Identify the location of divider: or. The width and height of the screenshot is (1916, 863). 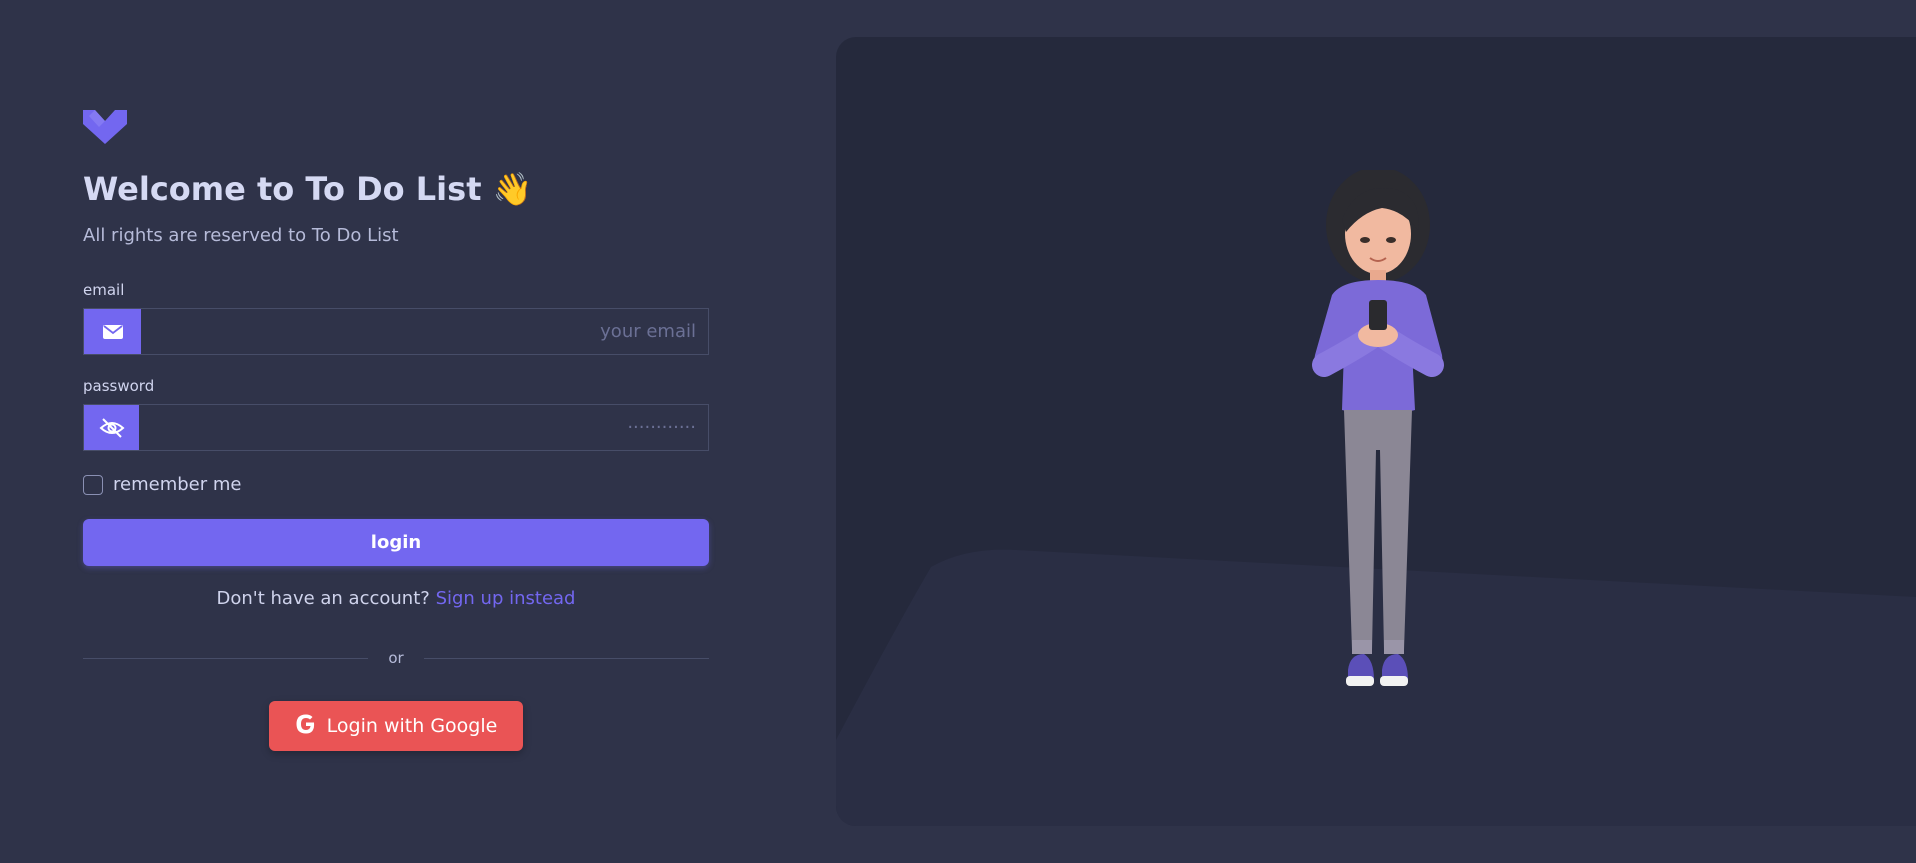
(396, 658).